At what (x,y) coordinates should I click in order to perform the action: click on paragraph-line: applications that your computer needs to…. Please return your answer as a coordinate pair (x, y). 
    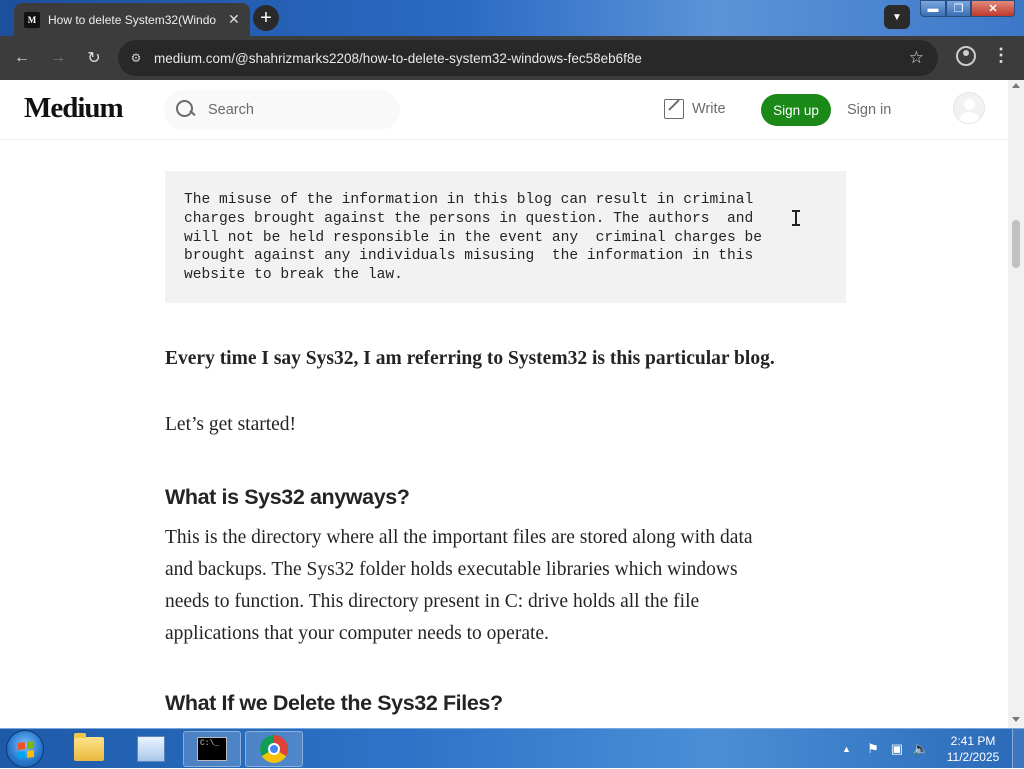
    Looking at the image, I should click on (357, 633).